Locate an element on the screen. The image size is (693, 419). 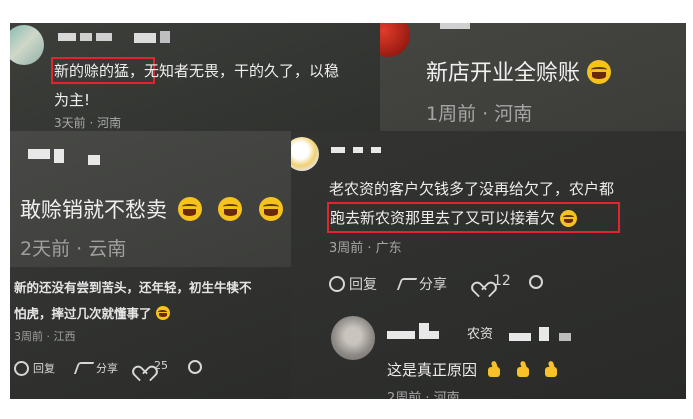
reply-avatar is located at coordinates (353, 338).